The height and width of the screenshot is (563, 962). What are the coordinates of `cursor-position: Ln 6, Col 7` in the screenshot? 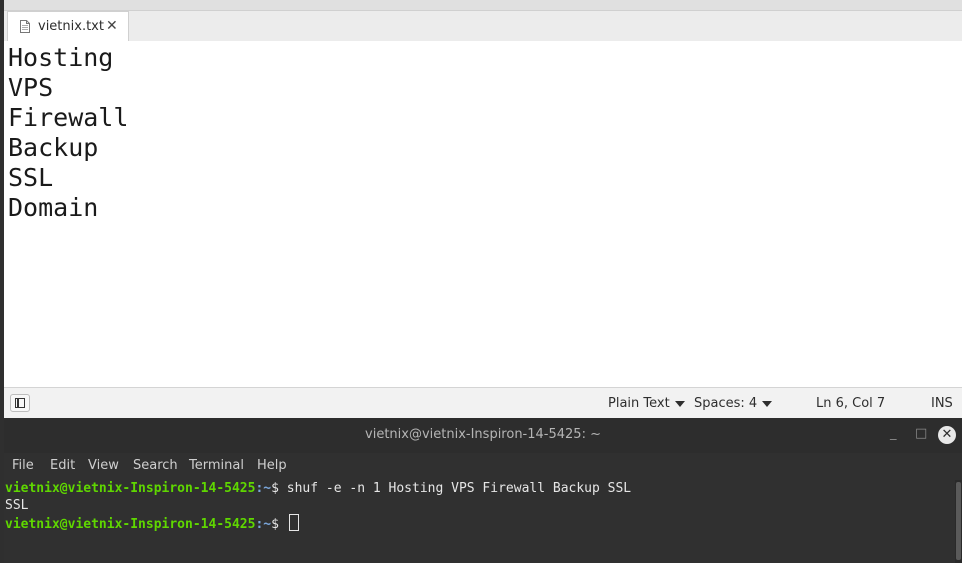 It's located at (850, 404).